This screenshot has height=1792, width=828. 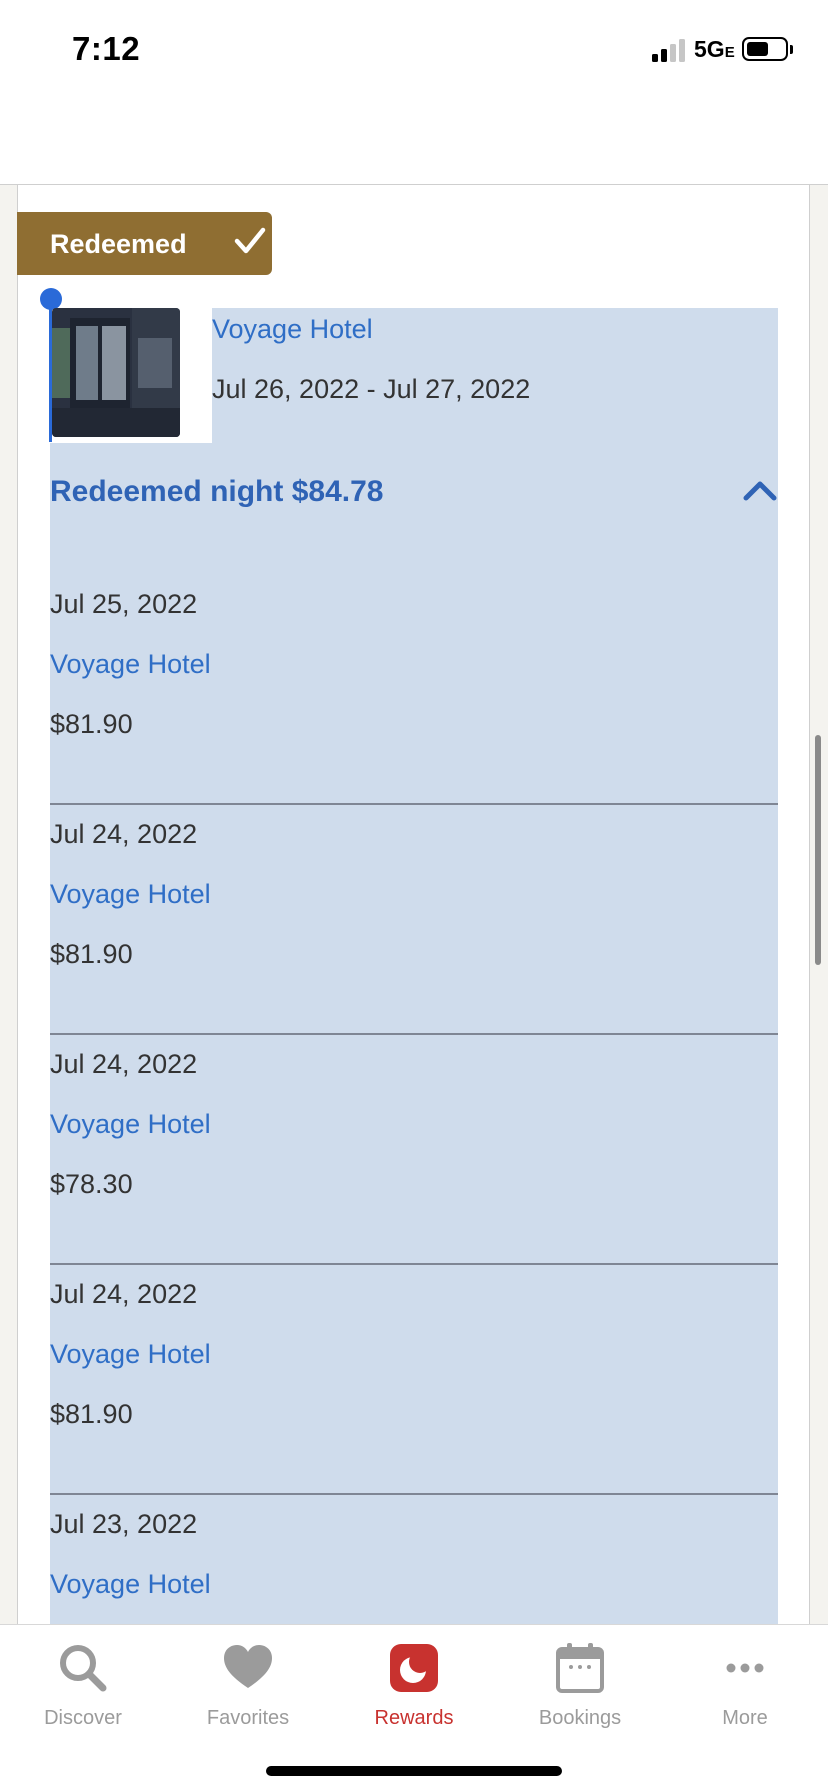 What do you see at coordinates (414, 1559) in the screenshot?
I see `list-item: Jul 23, 2022 Voyage Hotel` at bounding box center [414, 1559].